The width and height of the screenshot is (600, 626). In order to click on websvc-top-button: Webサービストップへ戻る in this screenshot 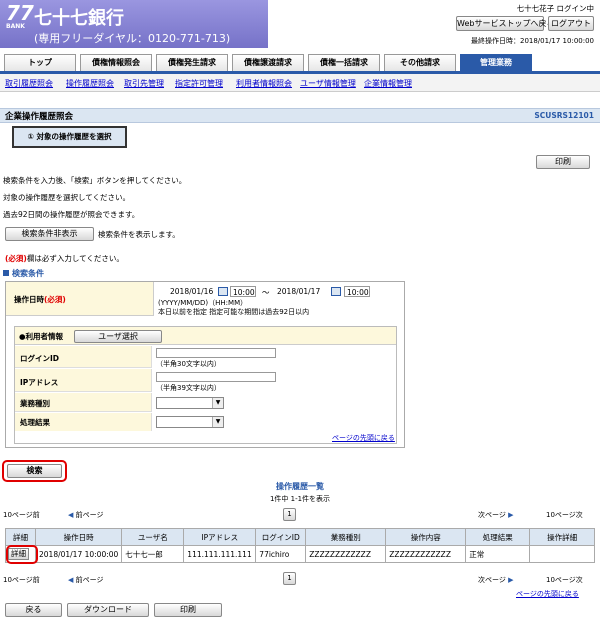, I will do `click(505, 23)`.